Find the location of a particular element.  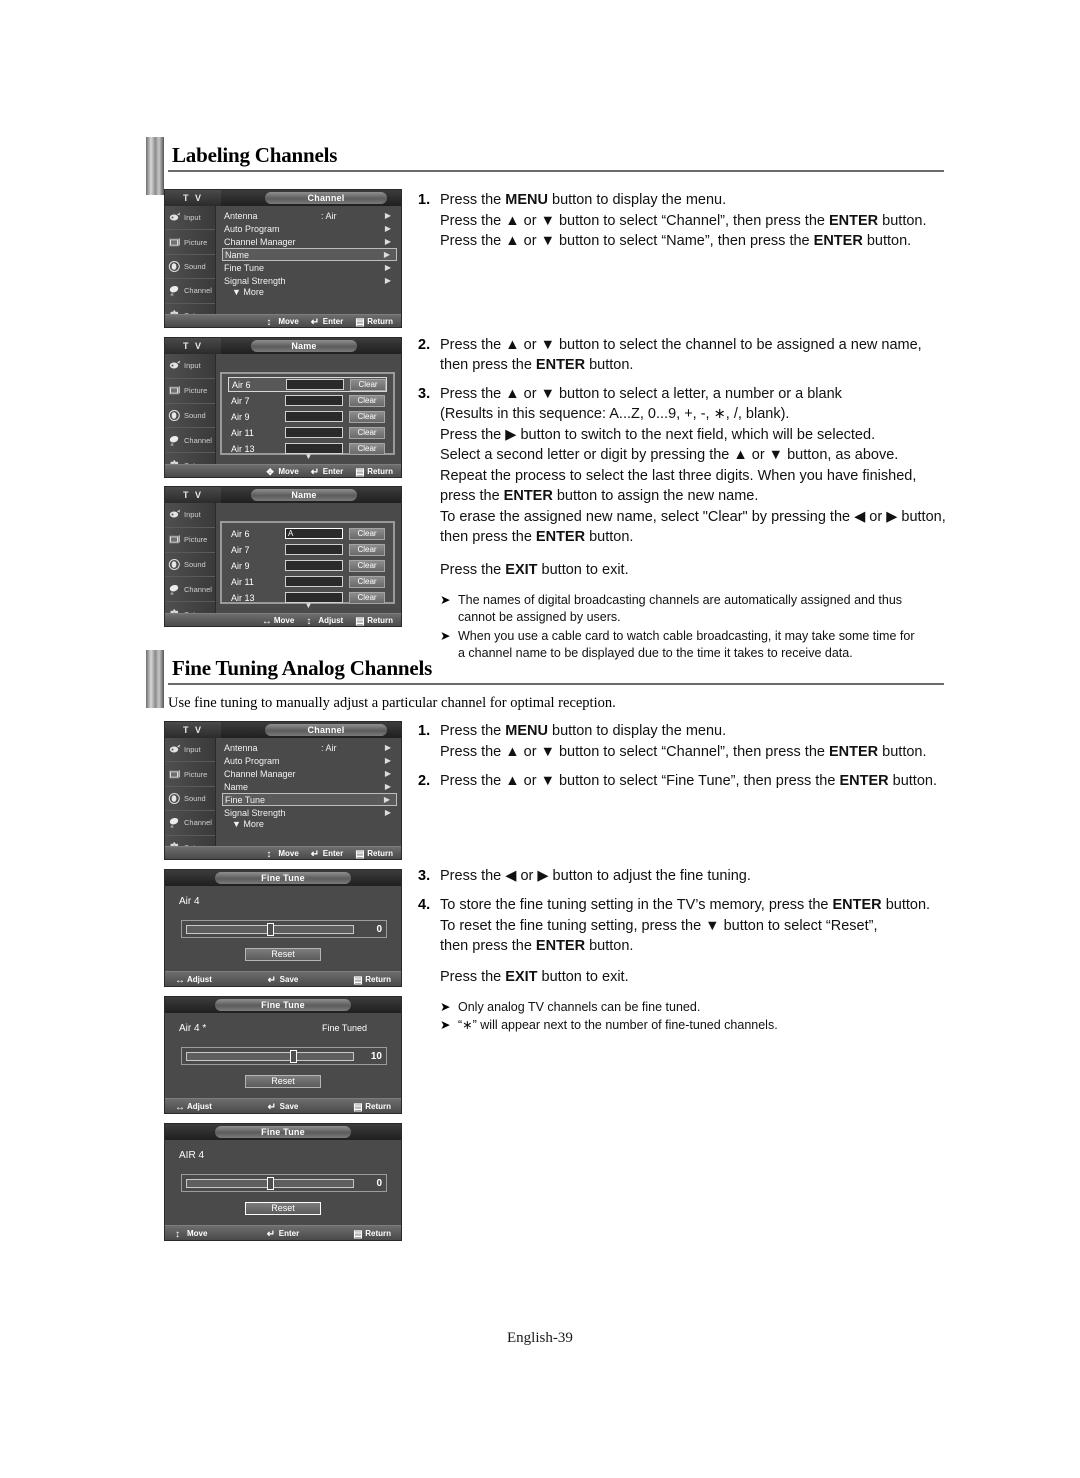

picture-icon is located at coordinates (174, 390).